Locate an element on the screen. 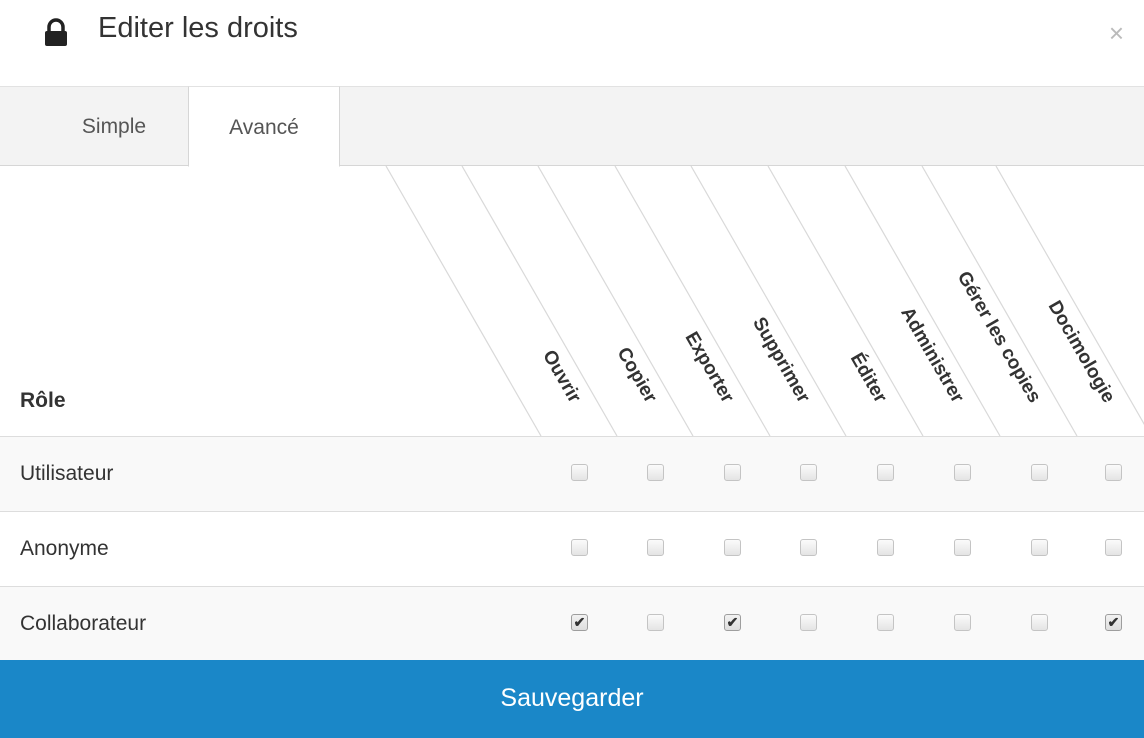 The width and height of the screenshot is (1144, 738). save-button: Sauvegarder is located at coordinates (572, 699).